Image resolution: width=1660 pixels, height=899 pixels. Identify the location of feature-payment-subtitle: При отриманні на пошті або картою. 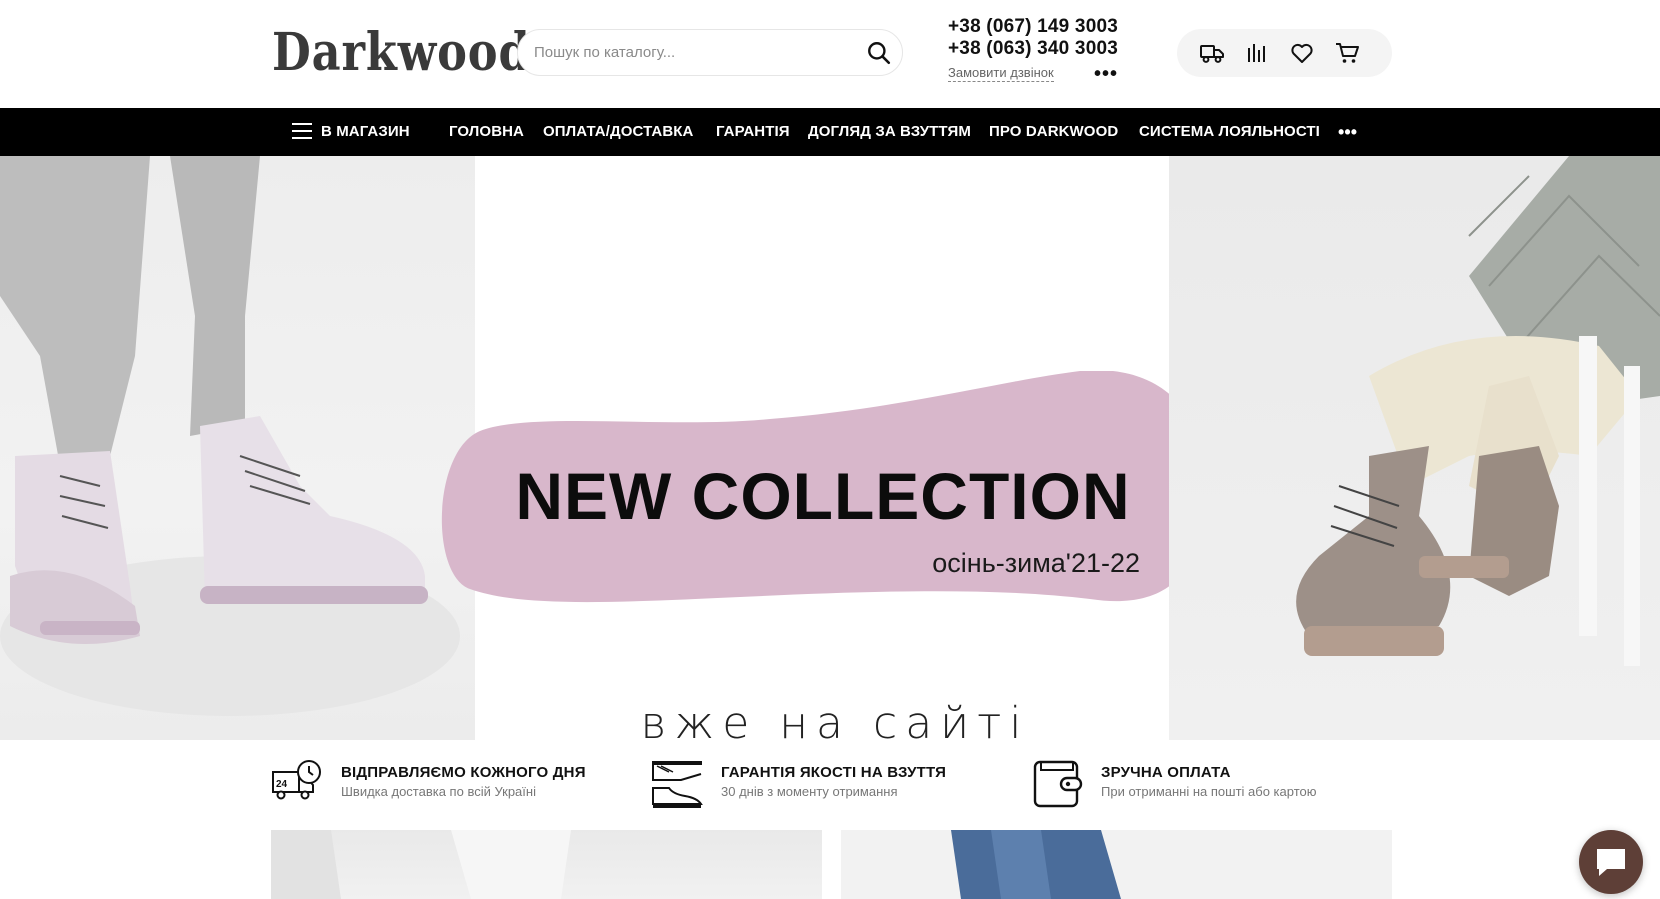
(1209, 791).